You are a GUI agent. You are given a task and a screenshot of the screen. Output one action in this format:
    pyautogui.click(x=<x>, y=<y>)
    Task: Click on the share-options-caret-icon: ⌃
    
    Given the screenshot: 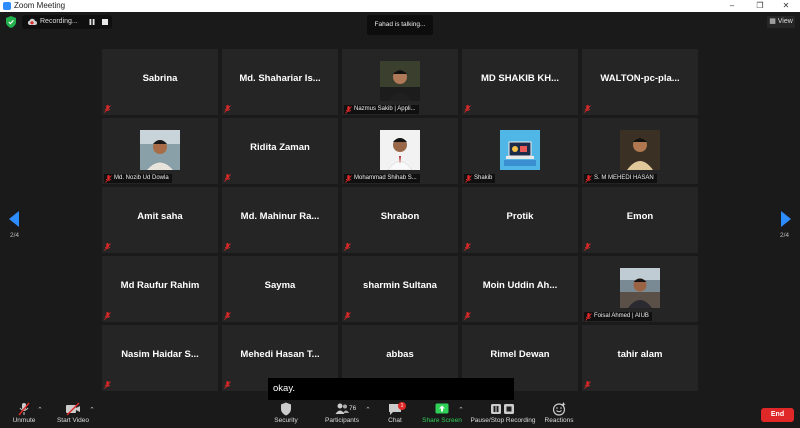 What is the action you would take?
    pyautogui.click(x=461, y=410)
    